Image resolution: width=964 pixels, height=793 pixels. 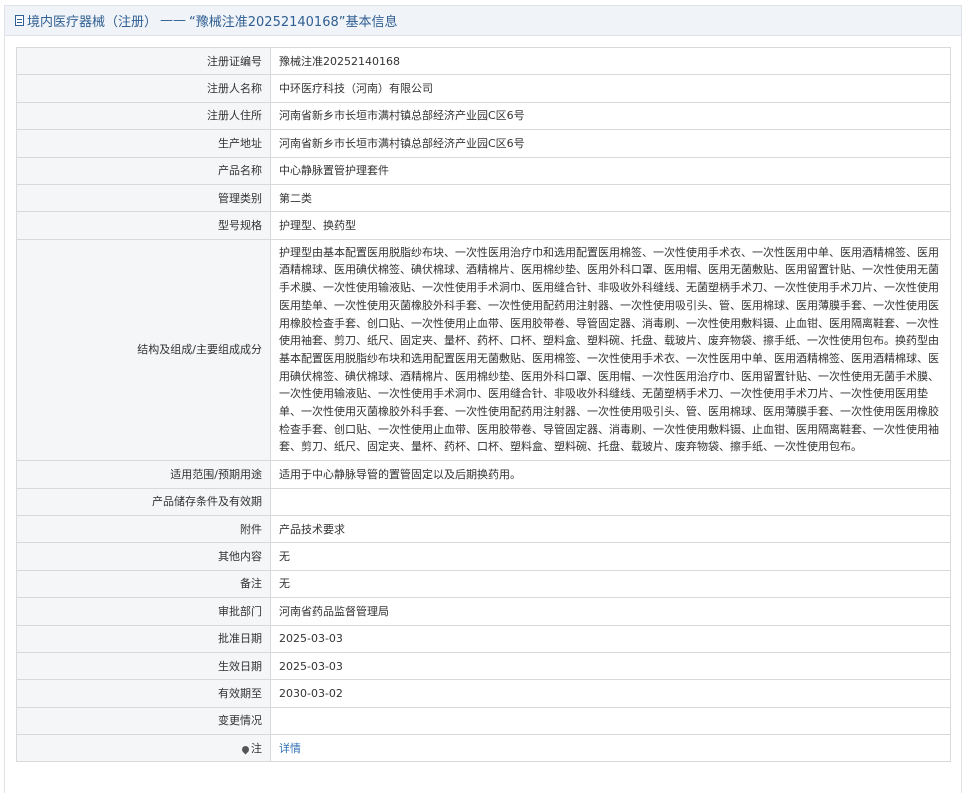 I want to click on table-row: 型号规格 护理型、换药型, so click(x=483, y=225).